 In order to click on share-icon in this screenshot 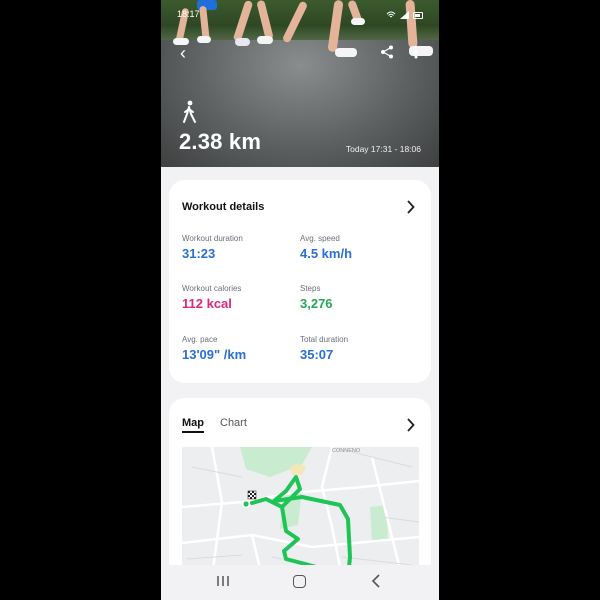, I will do `click(387, 52)`.